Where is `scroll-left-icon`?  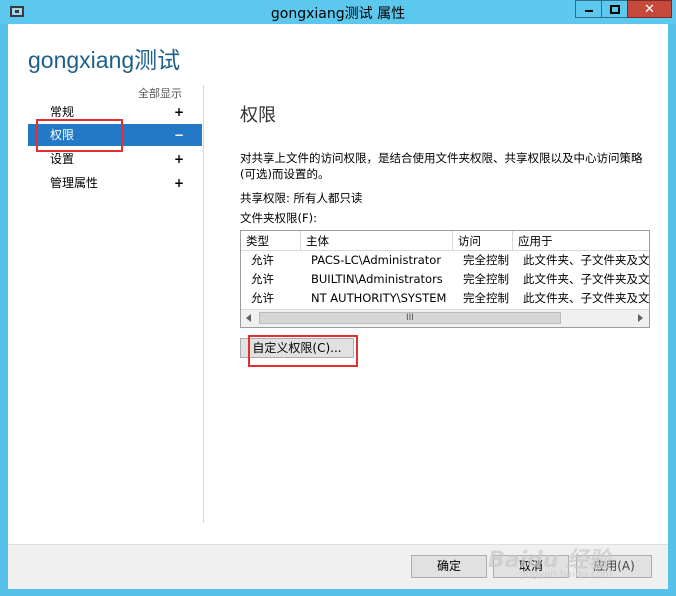 scroll-left-icon is located at coordinates (249, 318).